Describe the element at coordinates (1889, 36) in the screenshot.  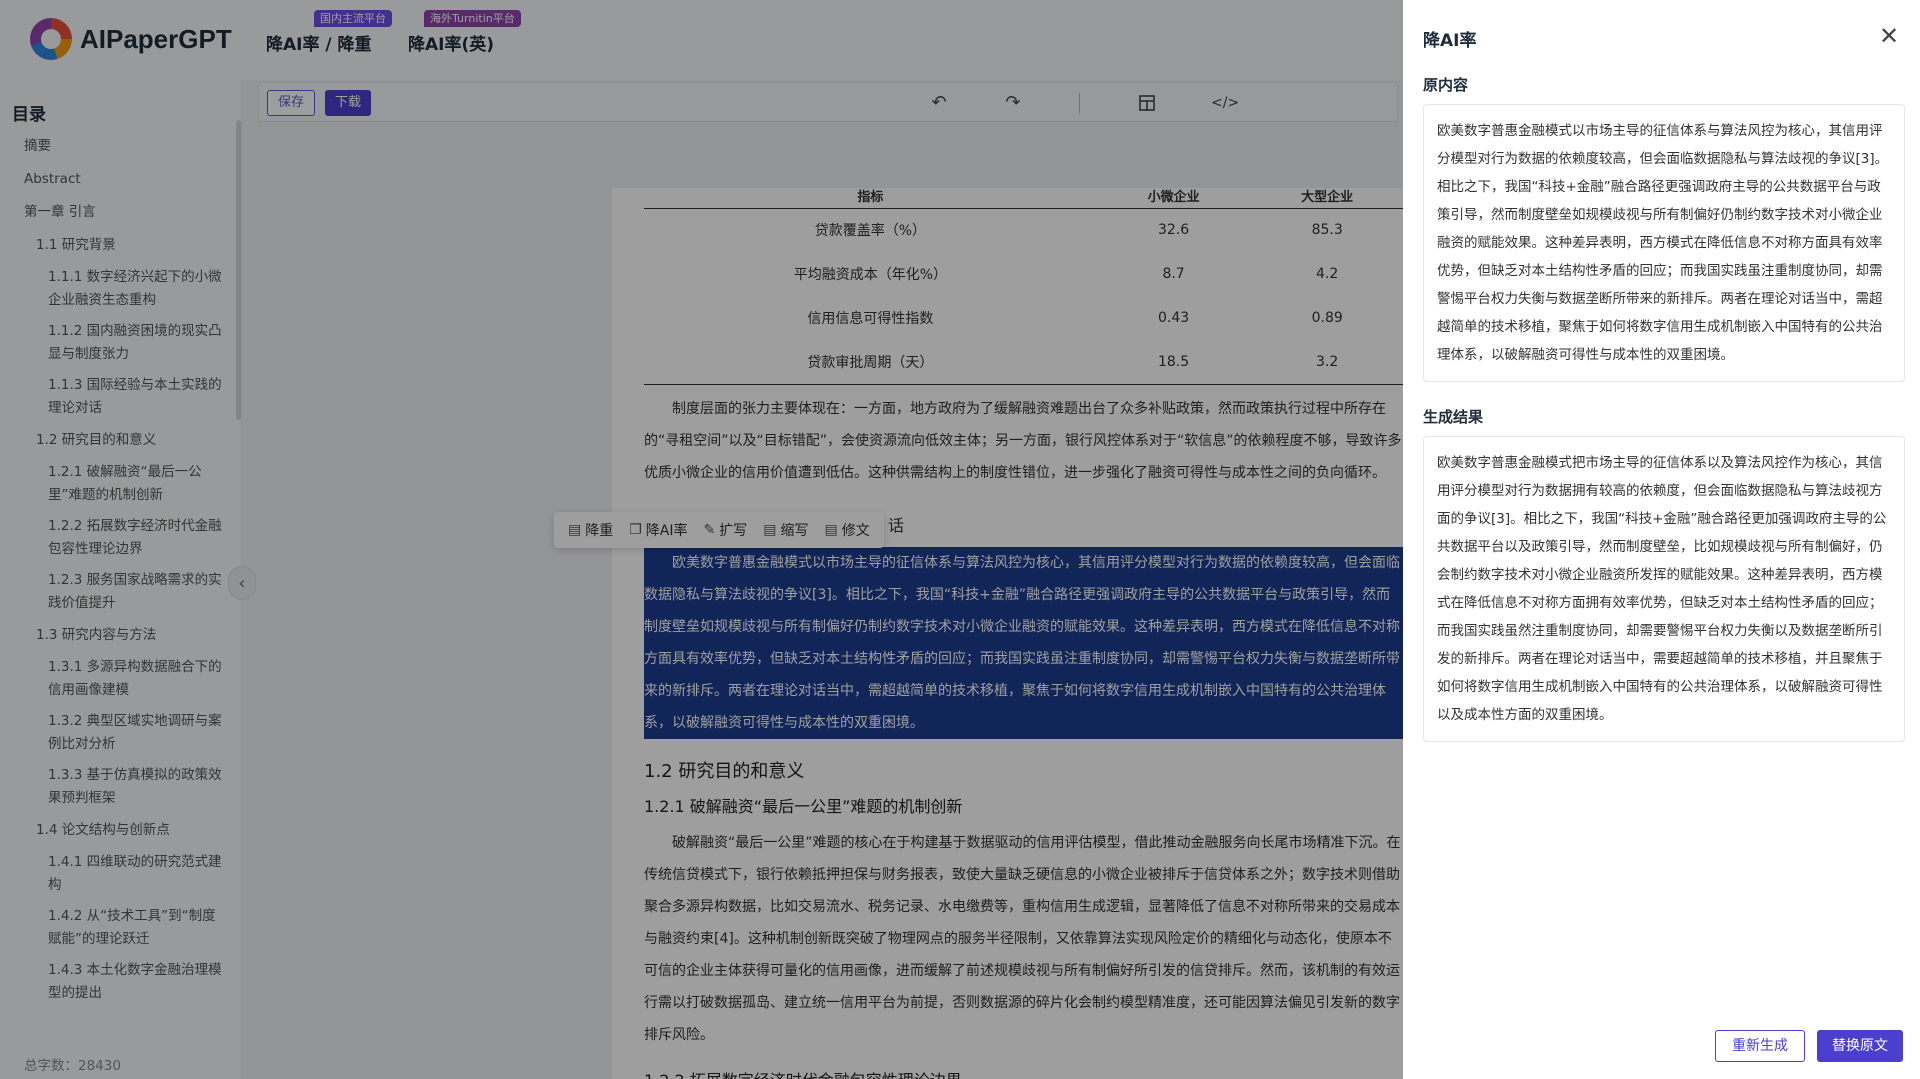
I see `close-icon: ✕` at that location.